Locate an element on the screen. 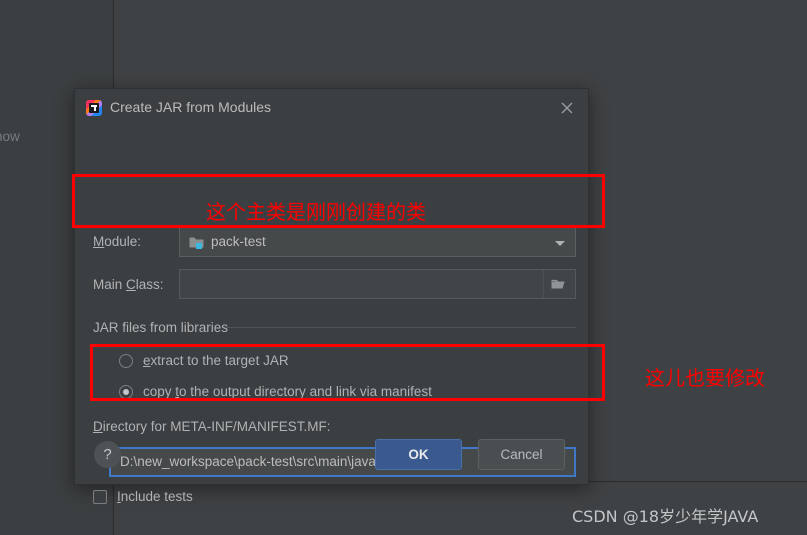 Image resolution: width=807 pixels, height=535 pixels. include-tests-checkbox-indicator is located at coordinates (100, 497).